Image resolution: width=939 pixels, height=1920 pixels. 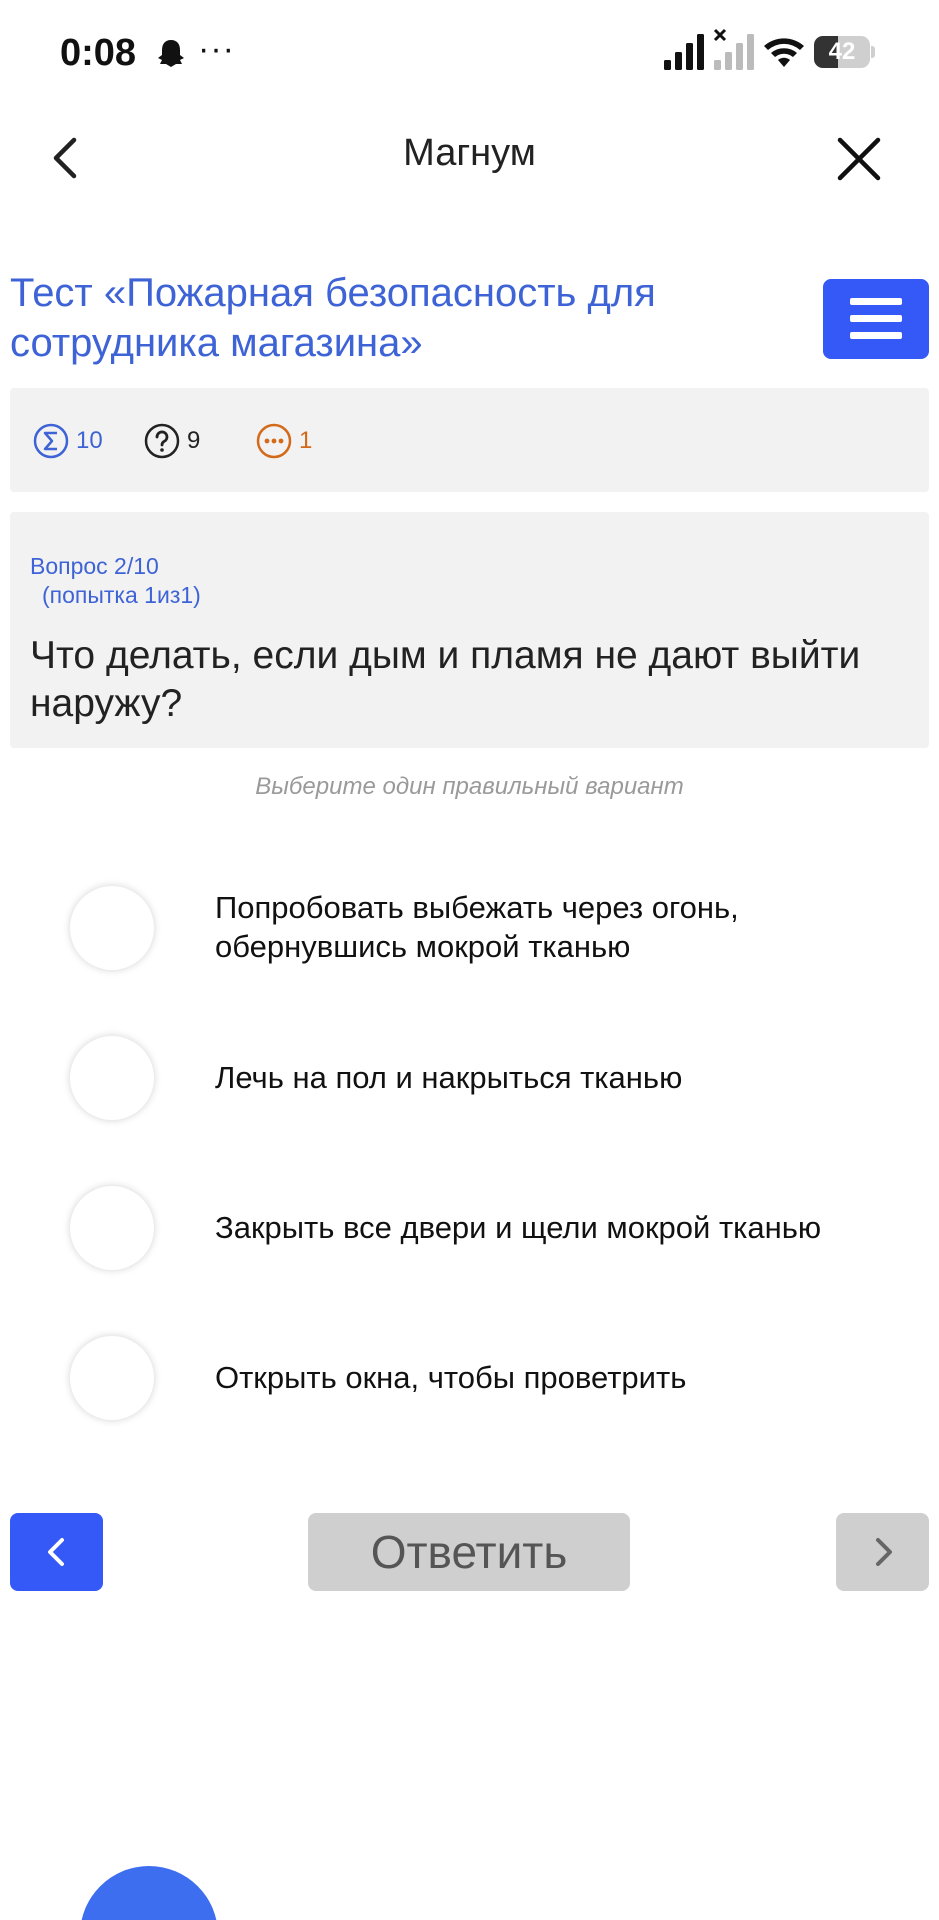 What do you see at coordinates (469, 440) in the screenshot?
I see `stats-panel: 10 9 1` at bounding box center [469, 440].